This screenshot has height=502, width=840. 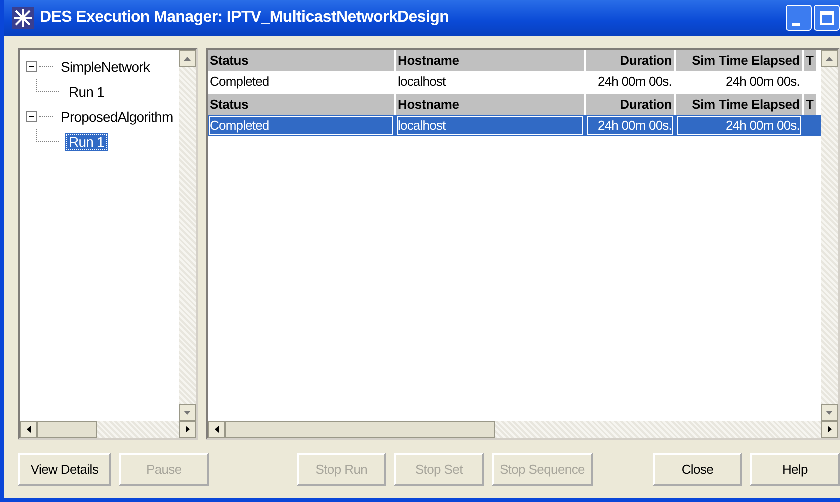 I want to click on minimize-button, so click(x=799, y=18).